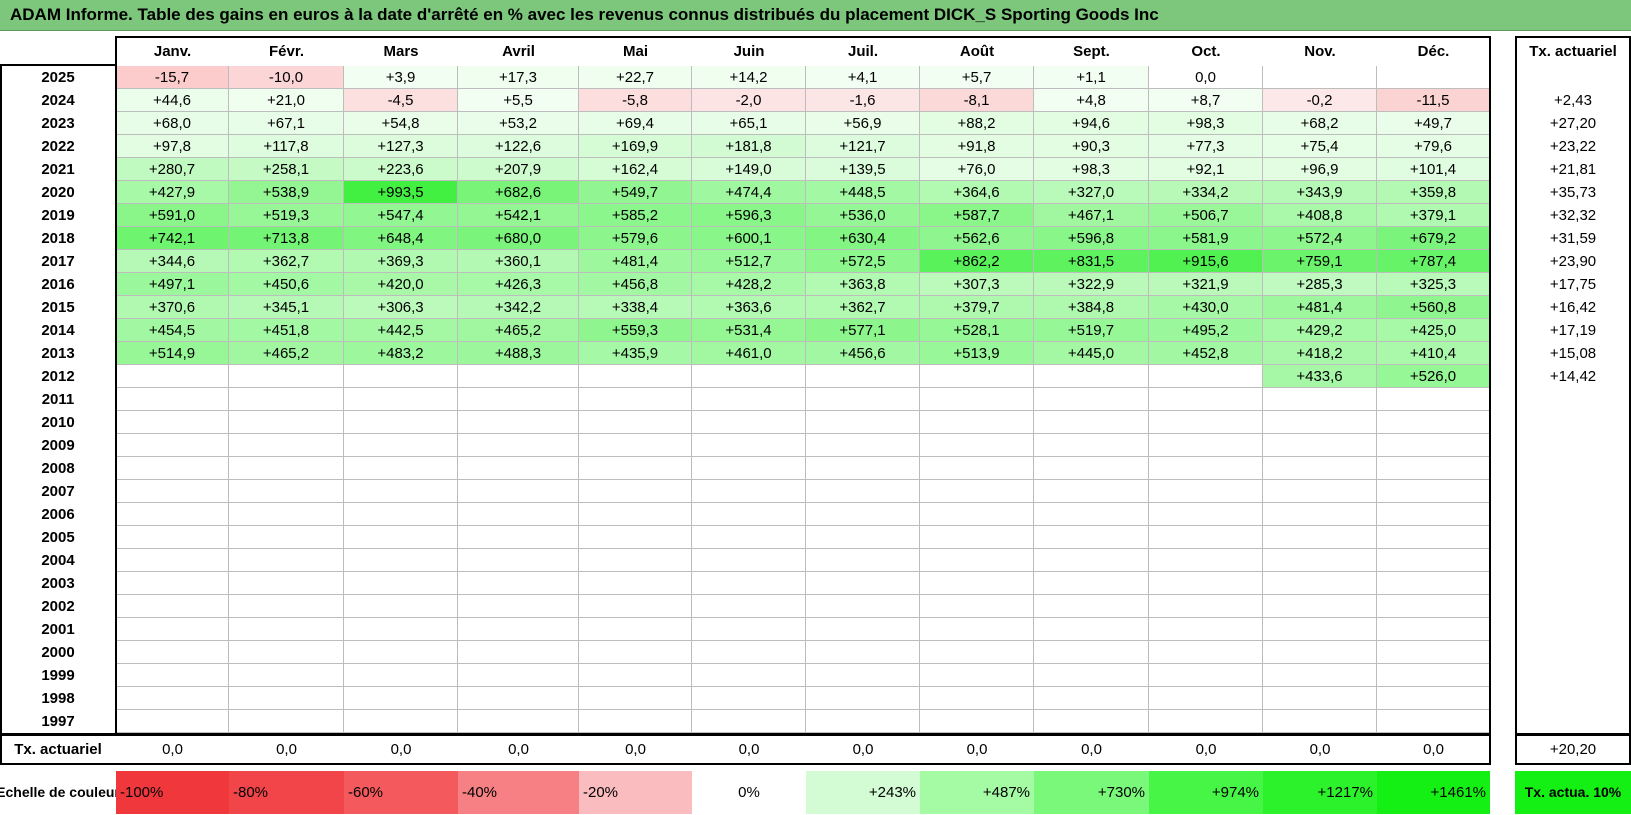 This screenshot has height=815, width=1631. Describe the element at coordinates (1091, 77) in the screenshot. I see `table-cell: +1,1` at that location.